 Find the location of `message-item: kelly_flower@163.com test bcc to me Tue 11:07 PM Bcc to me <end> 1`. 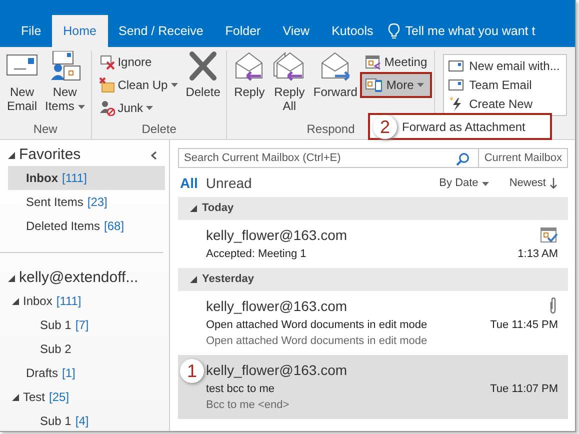

message-item: kelly_flower@163.com test bcc to me Tue 11:07 PM Bcc to me <end> 1 is located at coordinates (373, 386).